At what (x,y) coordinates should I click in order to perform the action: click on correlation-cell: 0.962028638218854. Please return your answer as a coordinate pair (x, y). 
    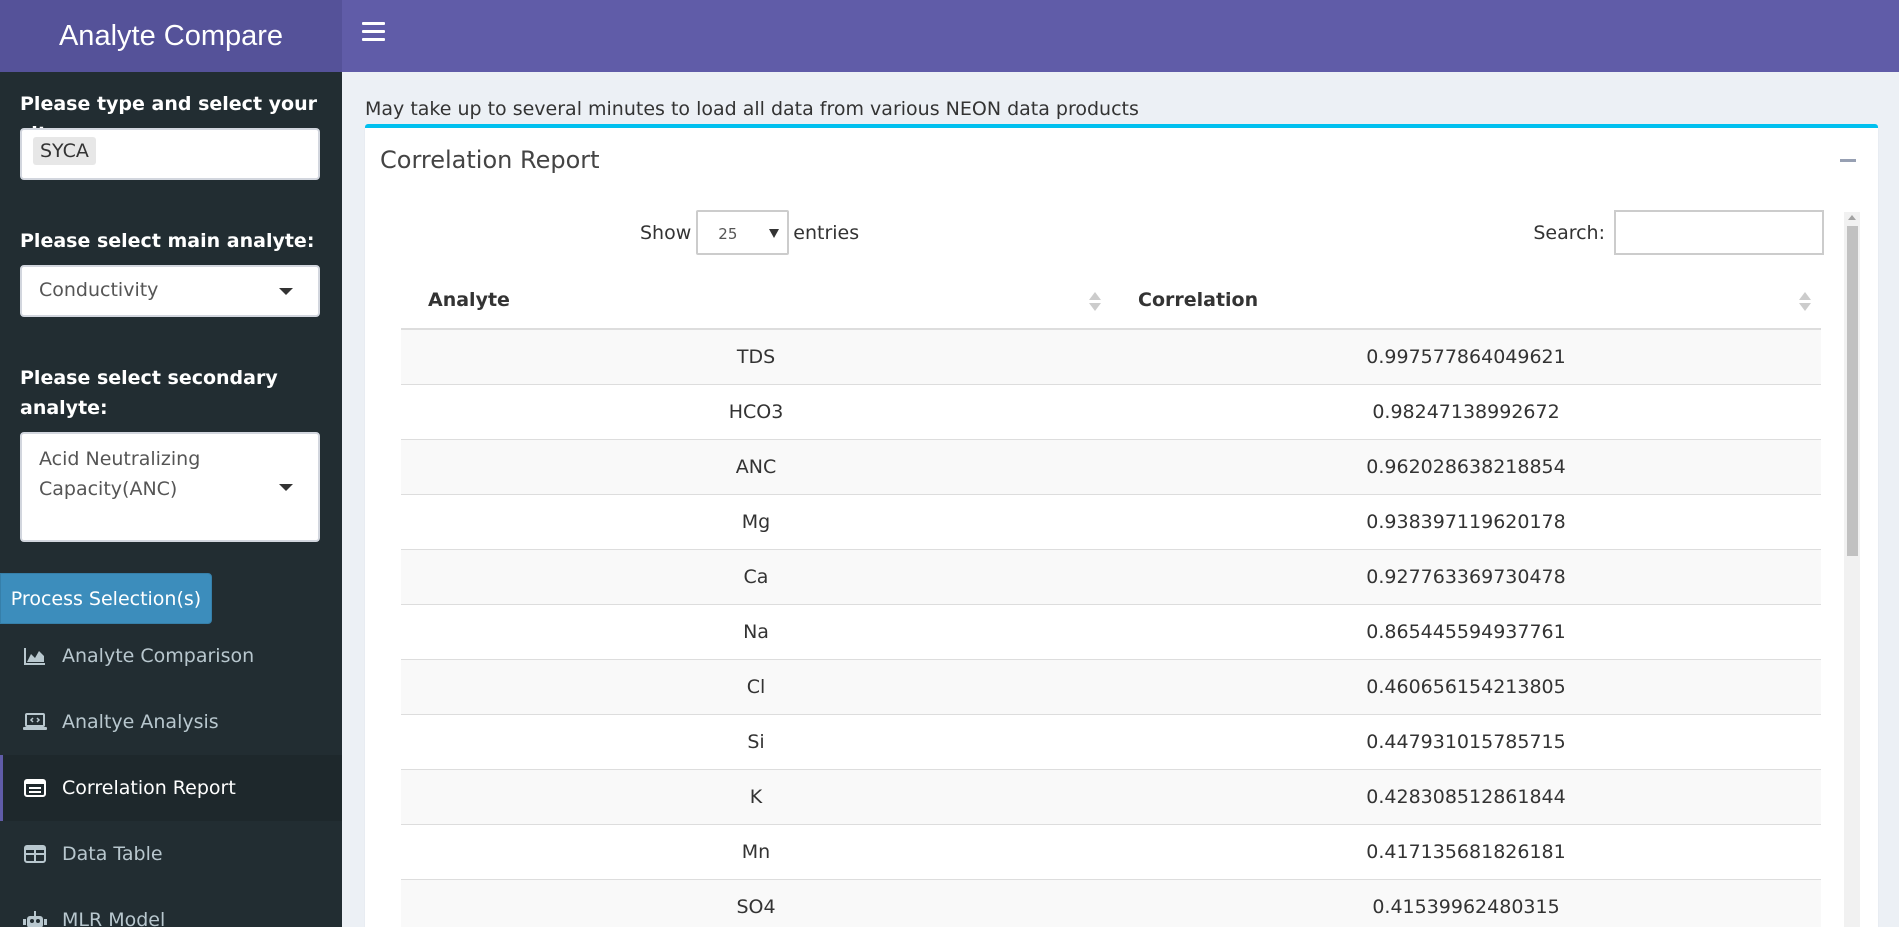
    Looking at the image, I should click on (1466, 466).